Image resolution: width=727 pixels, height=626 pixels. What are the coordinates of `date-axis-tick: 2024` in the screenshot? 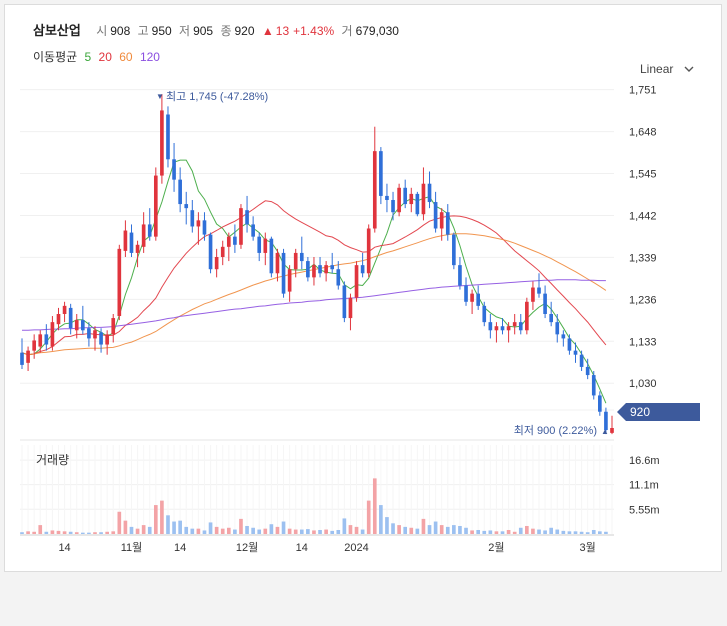 It's located at (356, 548).